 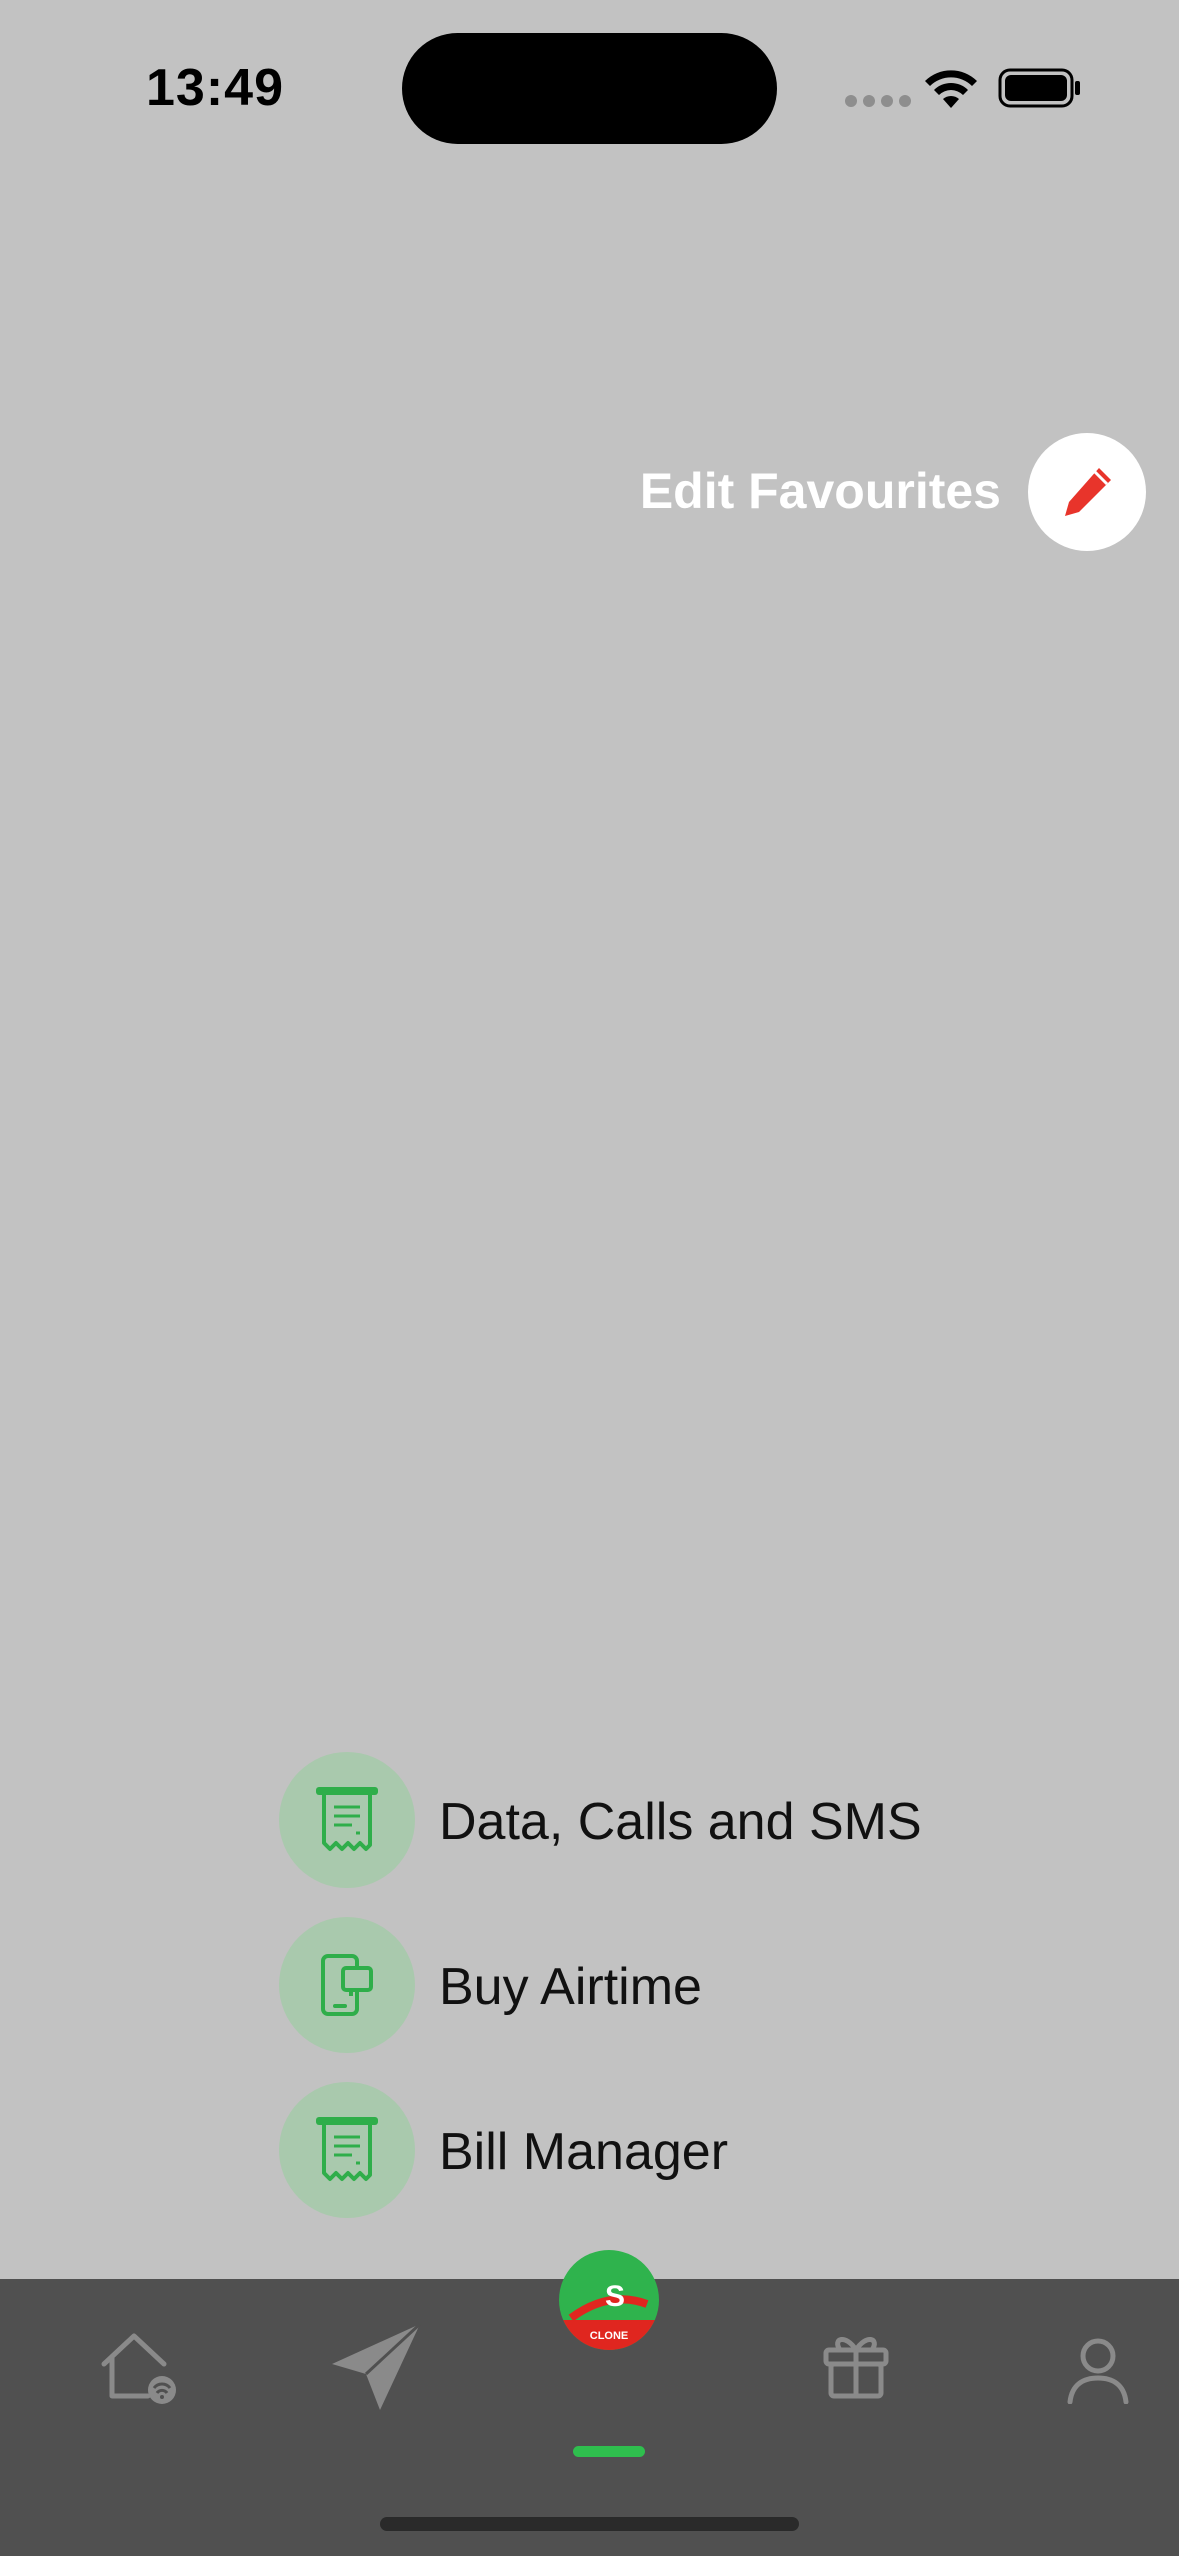 I want to click on pencil-icon, so click(x=1088, y=492).